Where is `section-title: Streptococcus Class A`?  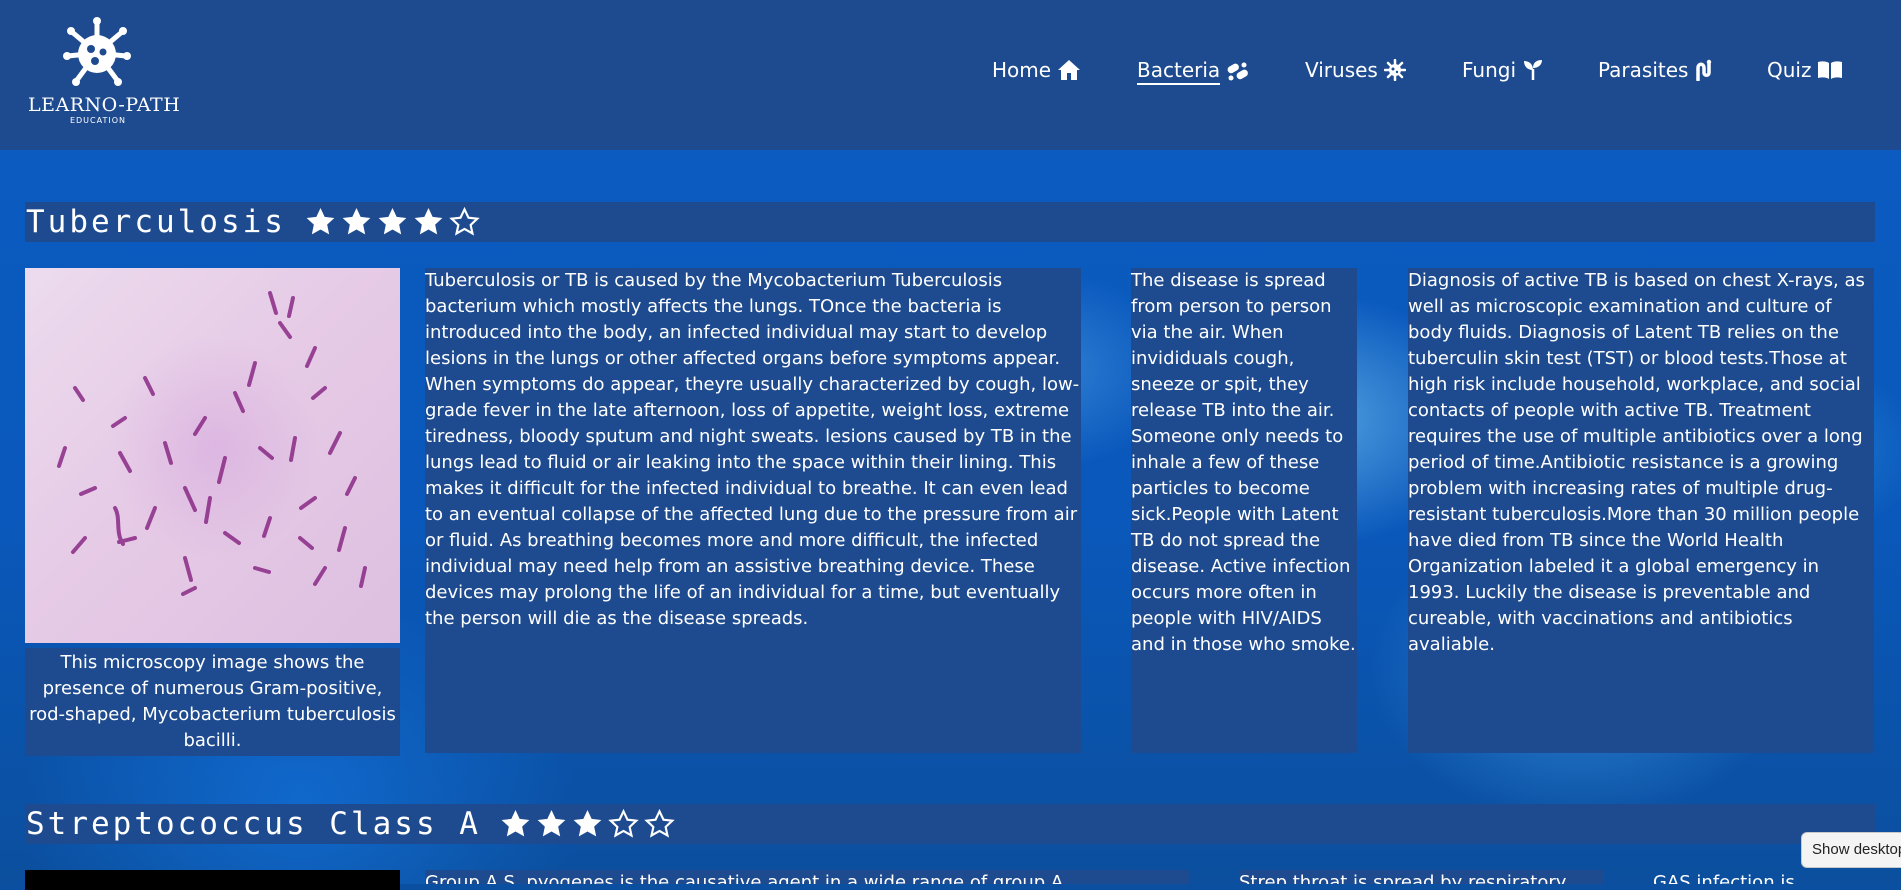 section-title: Streptococcus Class A is located at coordinates (253, 824).